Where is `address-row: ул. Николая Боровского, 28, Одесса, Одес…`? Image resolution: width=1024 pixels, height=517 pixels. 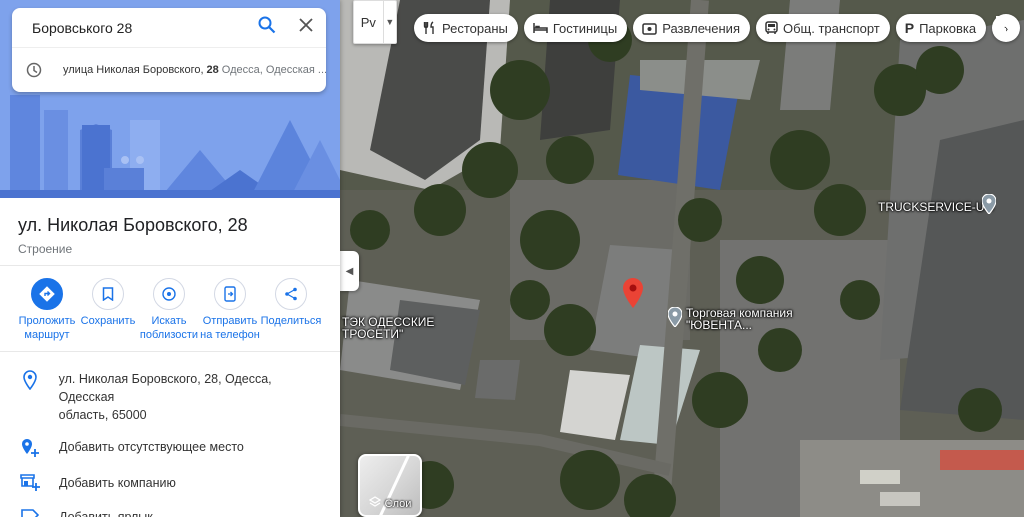
address-row: ул. Николая Боровского, 28, Одесса, Одес… is located at coordinates (170, 388).